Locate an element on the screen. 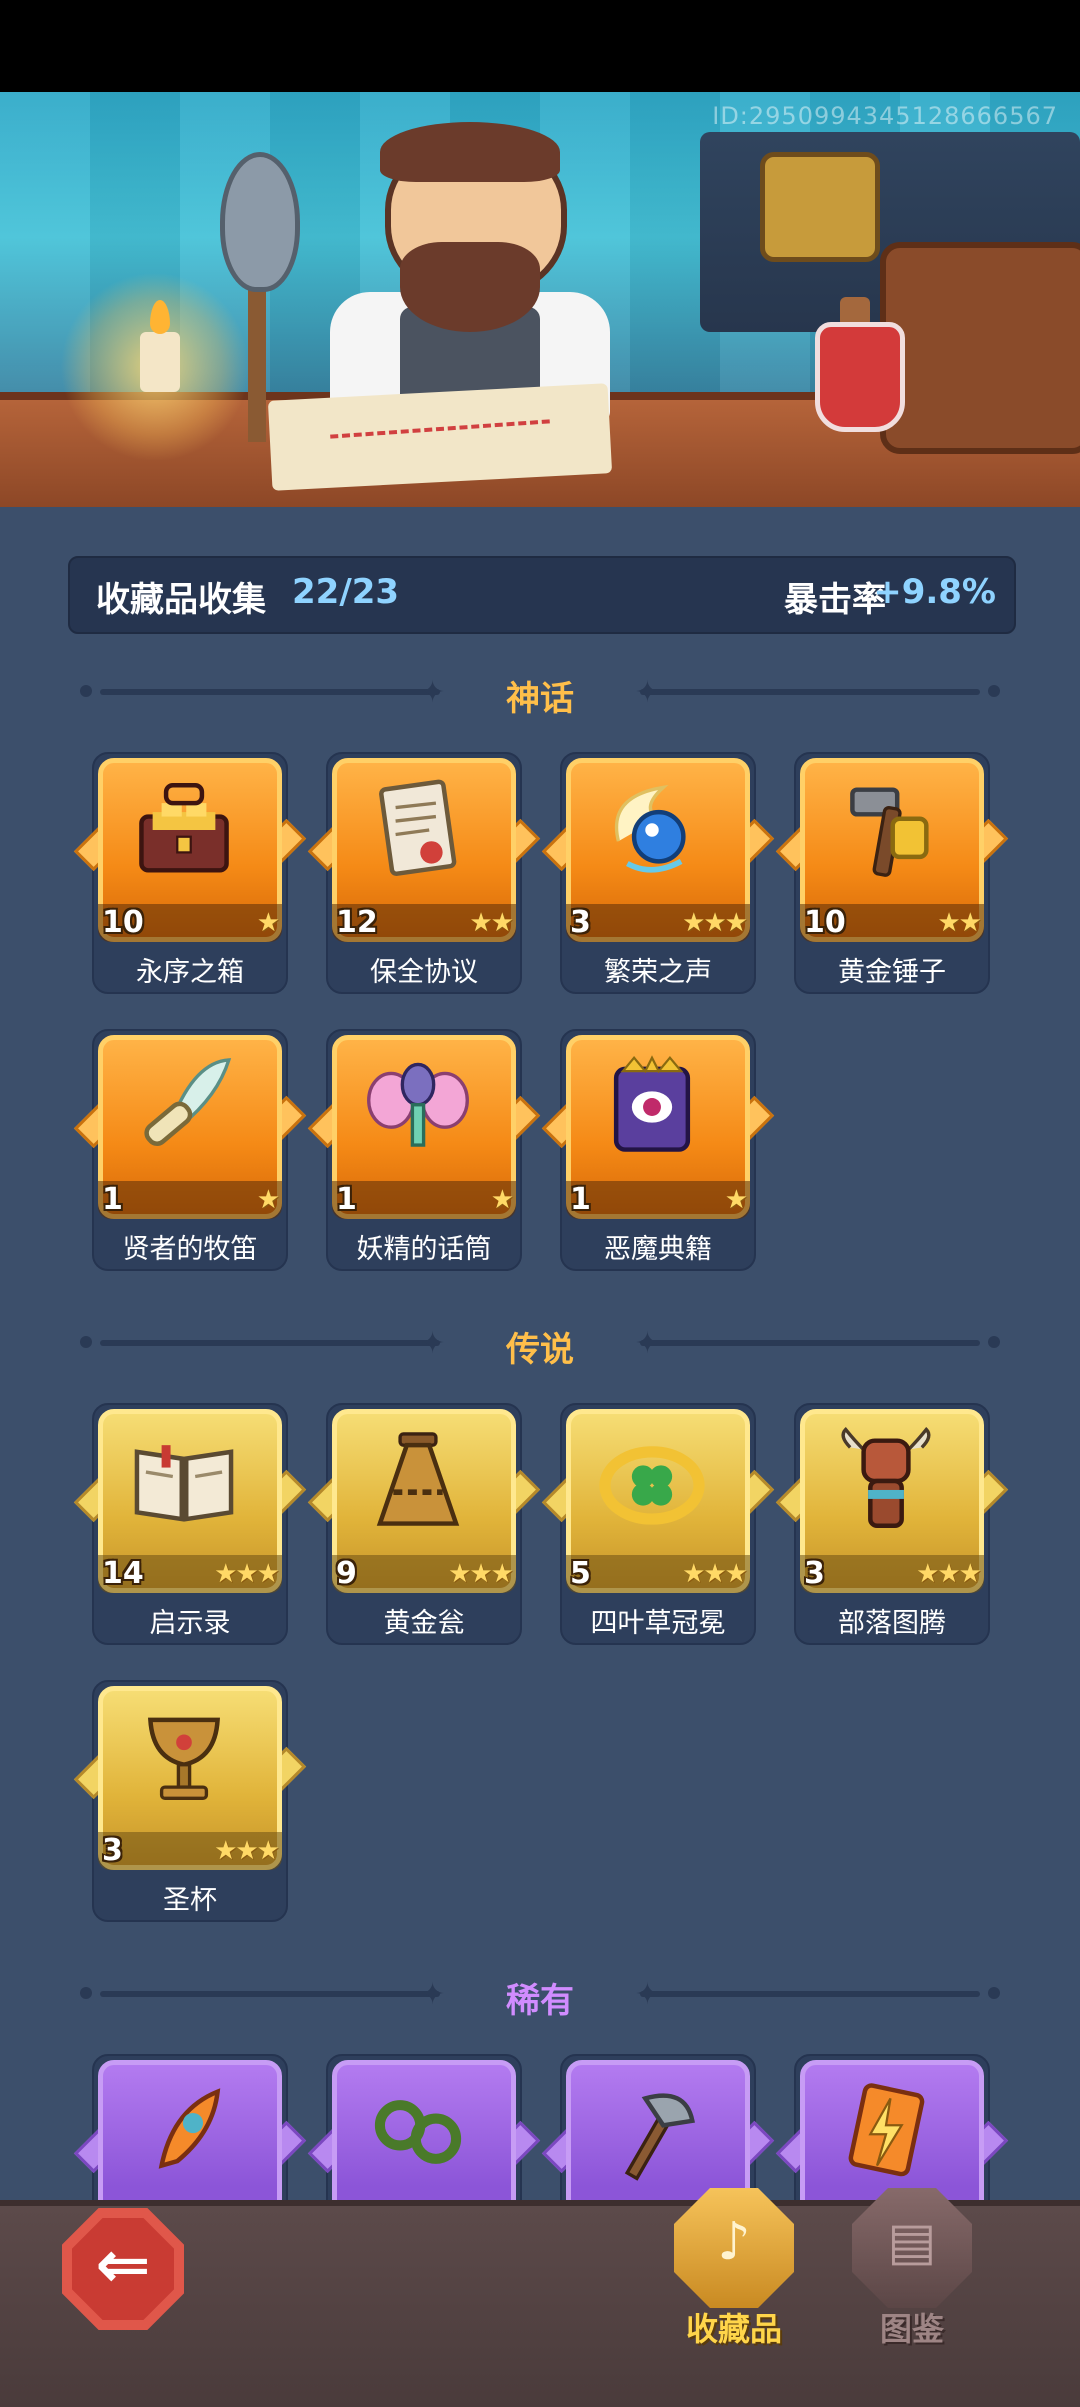 The width and height of the screenshot is (1080, 2407). shovel-handle is located at coordinates (257, 357).